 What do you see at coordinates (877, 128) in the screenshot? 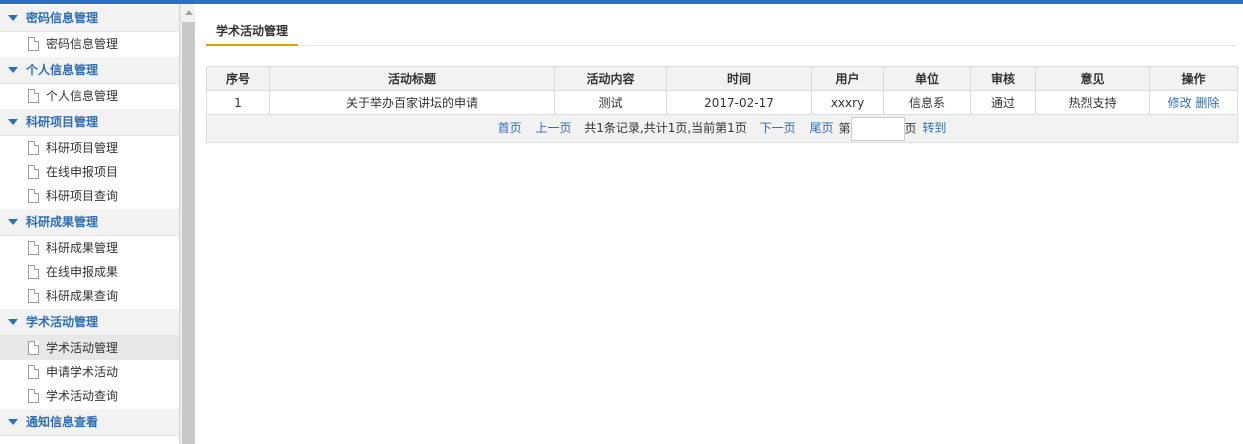
I see `page-number-input` at bounding box center [877, 128].